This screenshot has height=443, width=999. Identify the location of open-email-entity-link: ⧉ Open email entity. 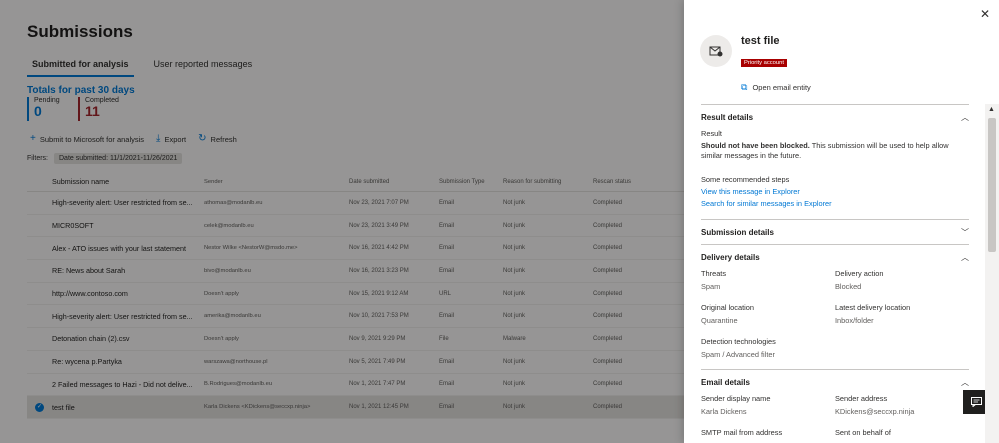
(776, 87).